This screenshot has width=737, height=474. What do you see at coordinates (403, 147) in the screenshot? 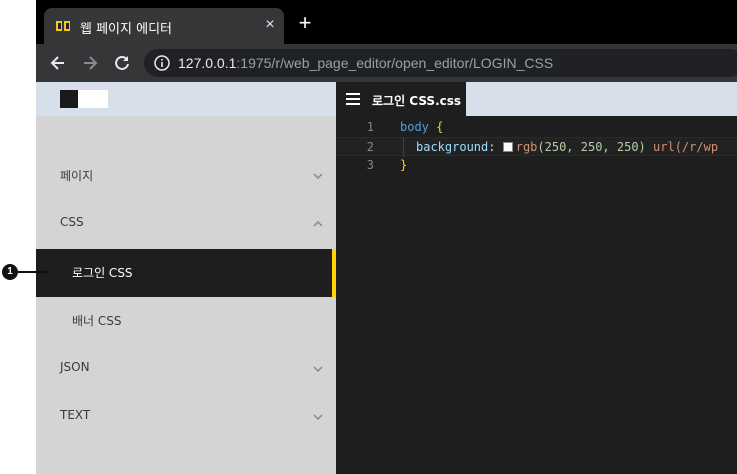
I see `indent-guide` at bounding box center [403, 147].